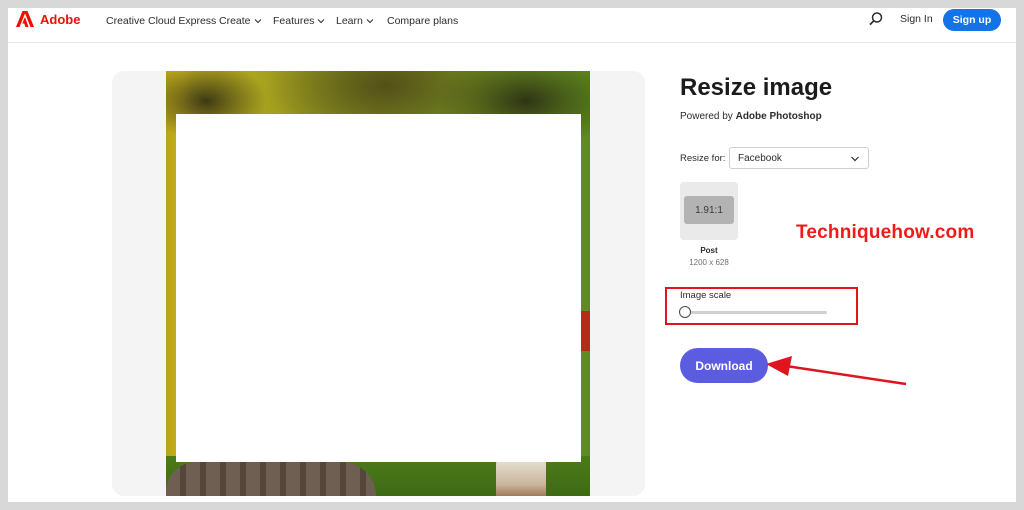 Image resolution: width=1024 pixels, height=510 pixels. I want to click on preset-size: 1200 x 628, so click(709, 262).